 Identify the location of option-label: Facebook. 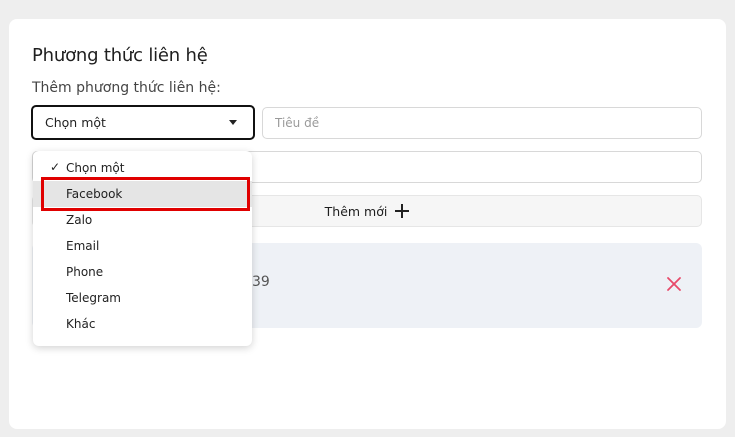
(94, 194).